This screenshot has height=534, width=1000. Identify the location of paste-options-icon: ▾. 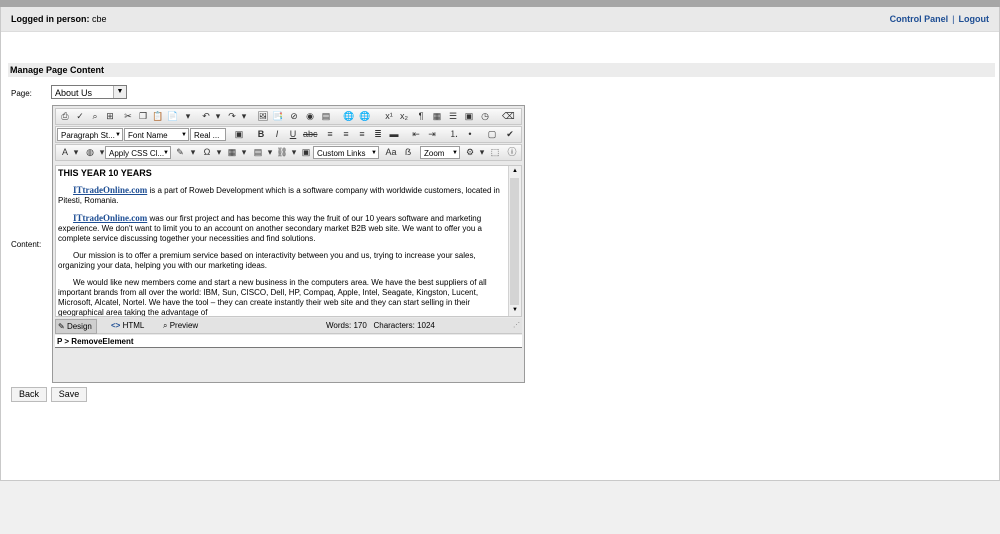
(188, 116).